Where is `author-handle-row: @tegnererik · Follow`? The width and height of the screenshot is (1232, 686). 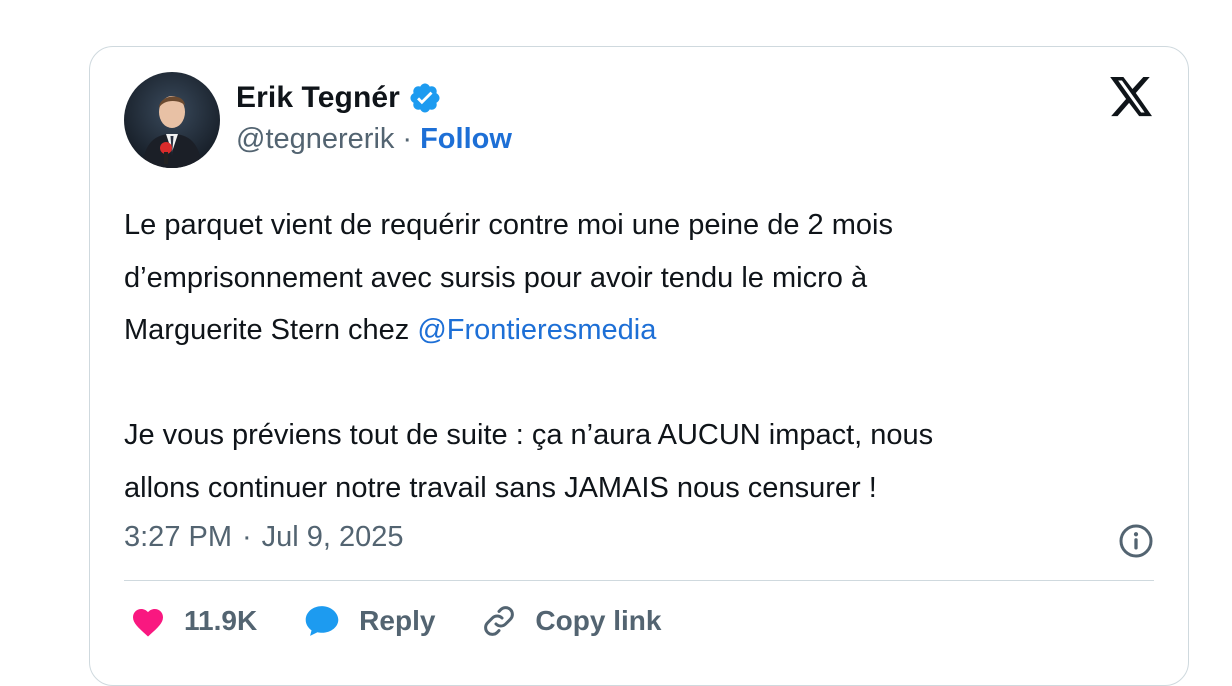 author-handle-row: @tegnererik · Follow is located at coordinates (374, 139).